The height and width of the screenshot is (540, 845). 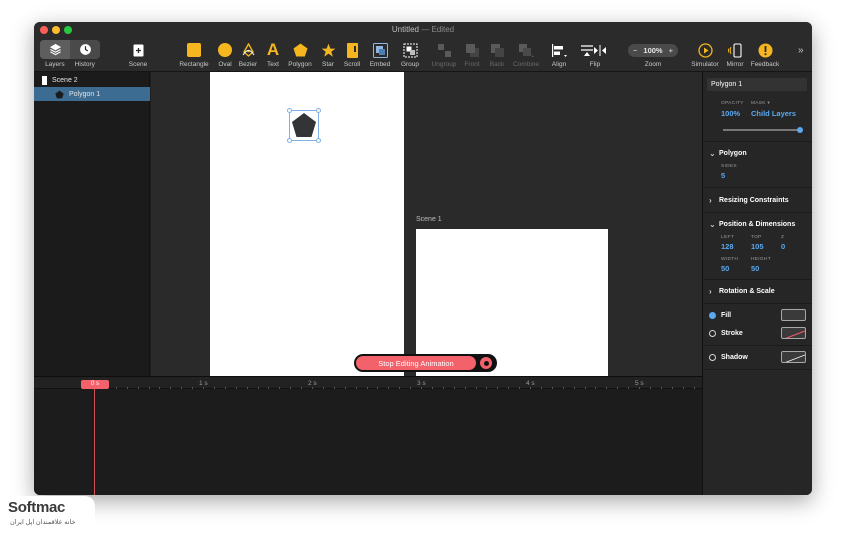 I want to click on layer-name-field: Polygon 1, so click(x=757, y=84).